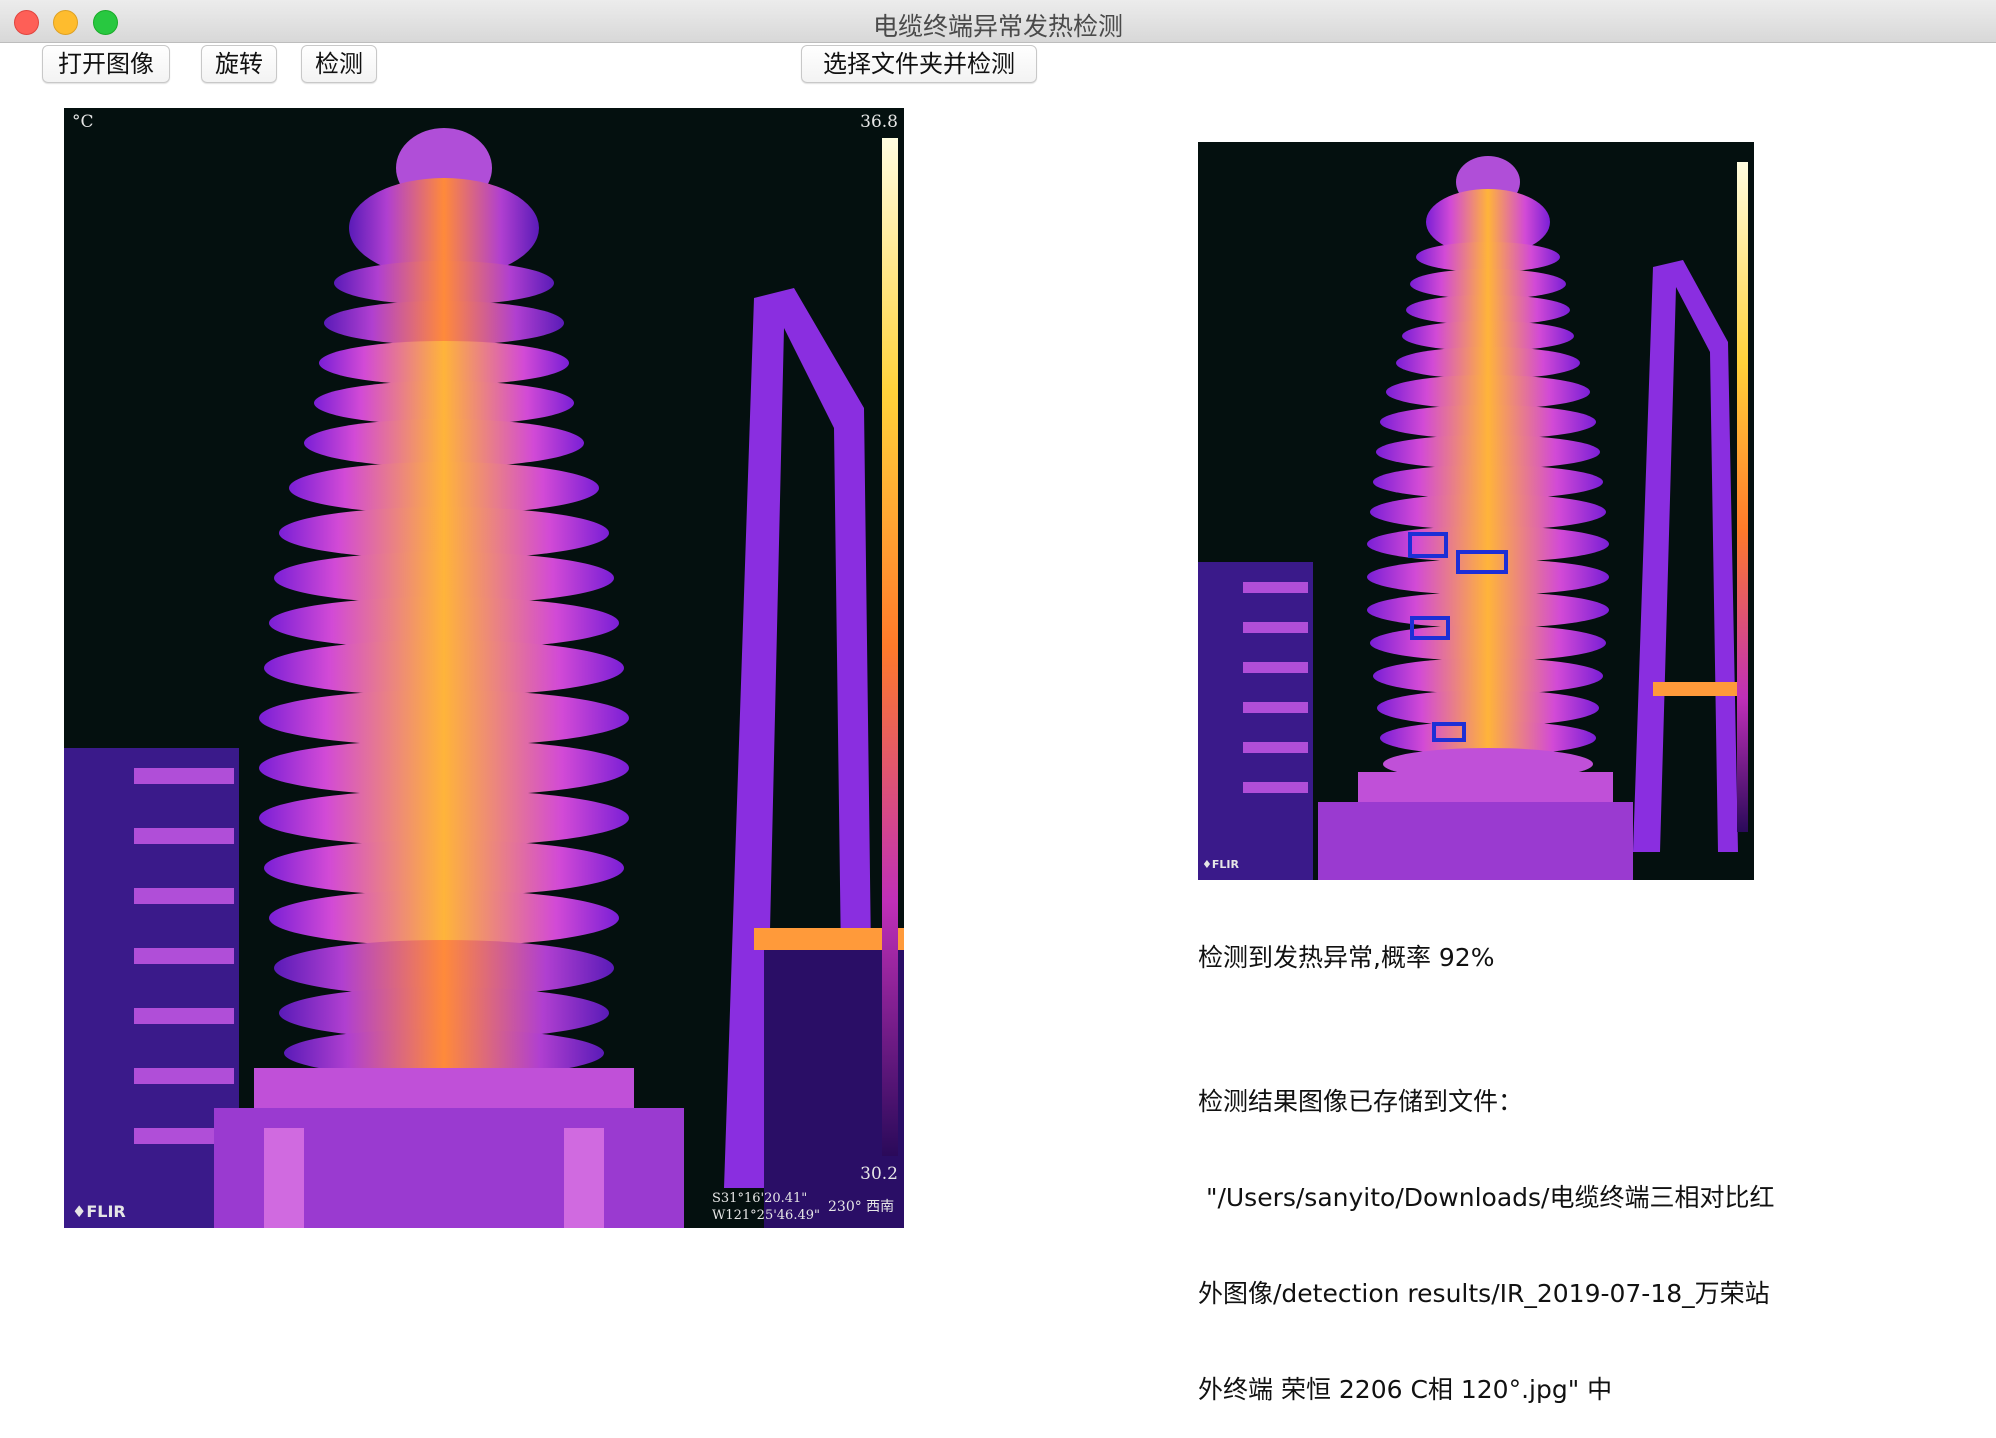 This screenshot has width=1996, height=1438. I want to click on detect-button: 检测, so click(339, 64).